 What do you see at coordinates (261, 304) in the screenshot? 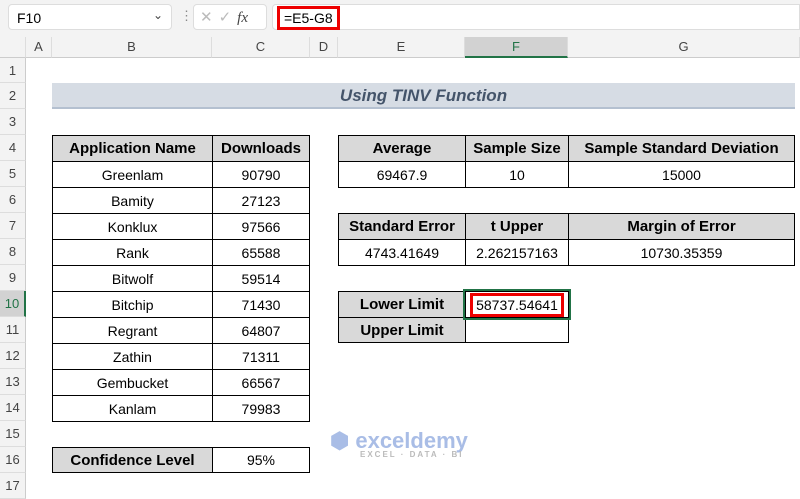
I see `downloads-cell: 71430` at bounding box center [261, 304].